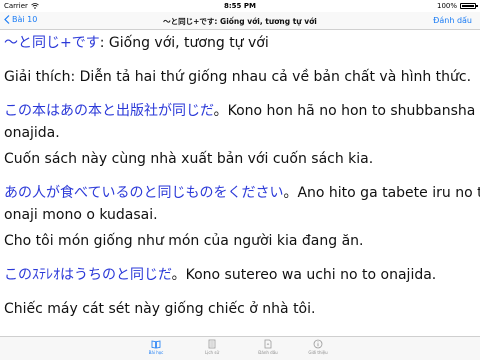 The width and height of the screenshot is (480, 360). I want to click on tab-bookmarks-label: Đánh dấu, so click(268, 352).